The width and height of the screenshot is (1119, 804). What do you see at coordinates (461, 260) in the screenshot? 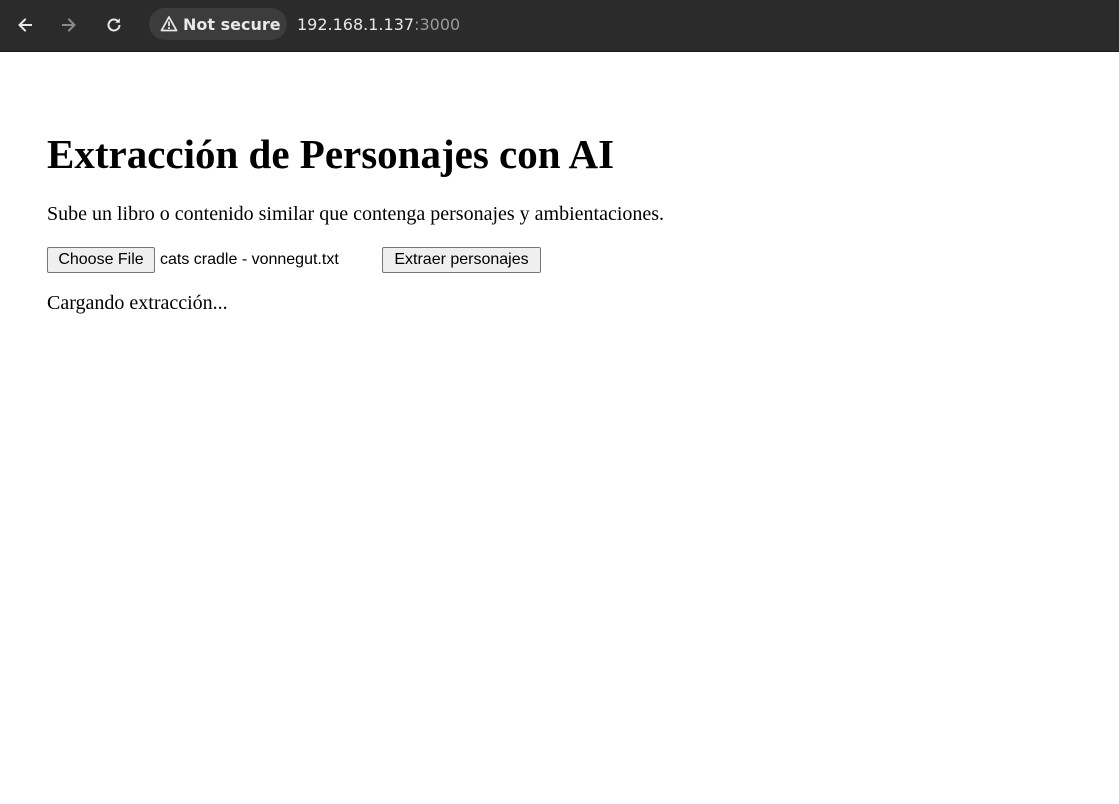
I see `extract-characters-button: Extraer personajes` at bounding box center [461, 260].